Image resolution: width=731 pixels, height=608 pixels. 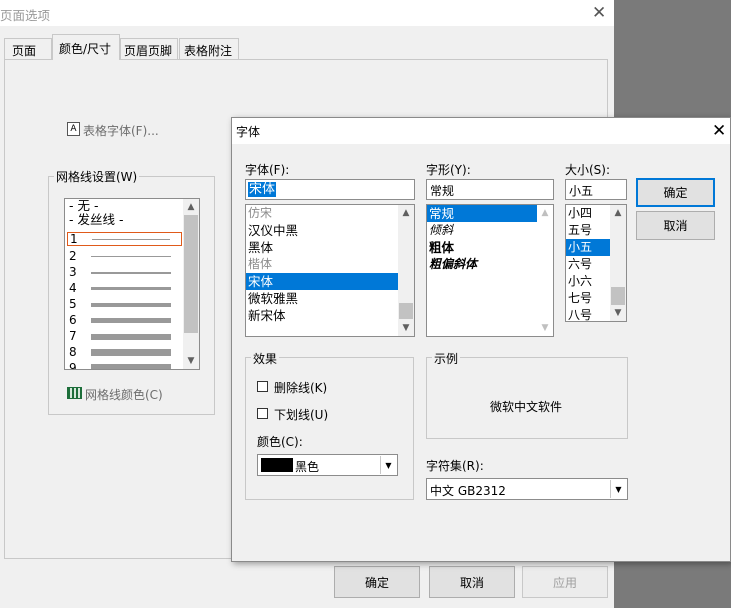 I want to click on page-options-apply-button: 应用, so click(x=565, y=582).